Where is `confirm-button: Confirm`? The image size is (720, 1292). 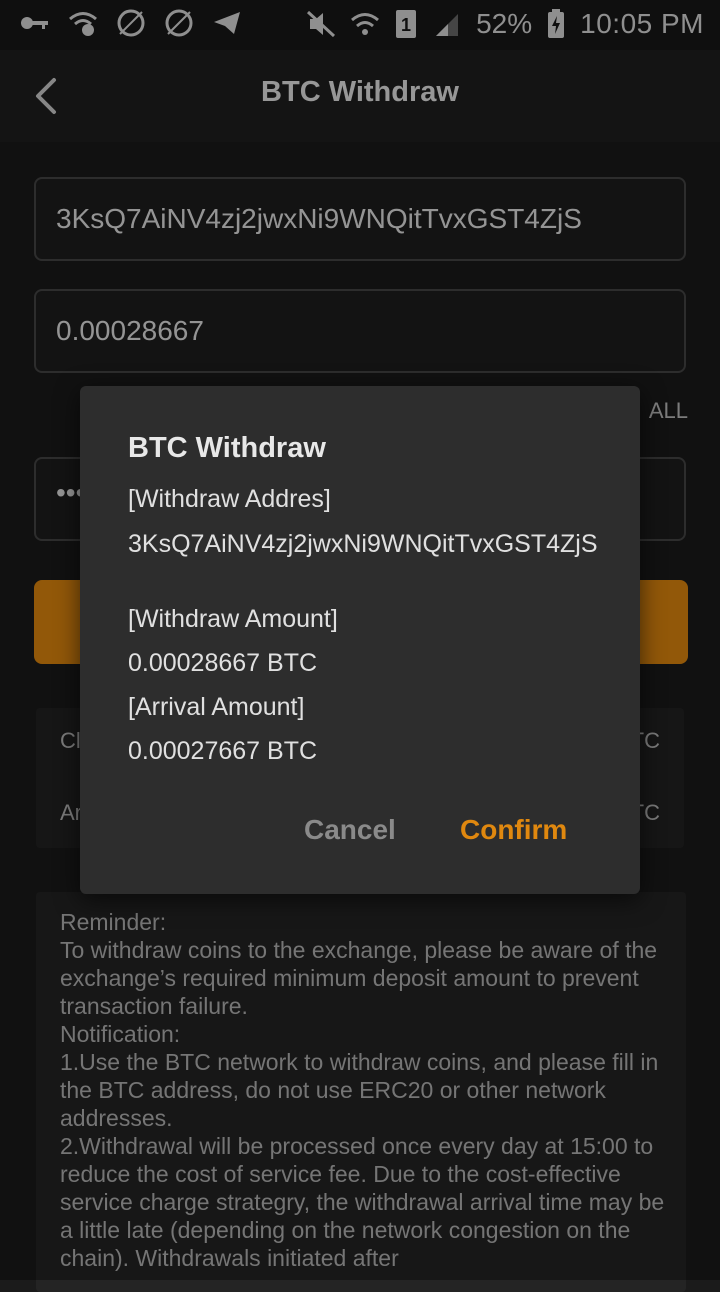 confirm-button: Confirm is located at coordinates (513, 830).